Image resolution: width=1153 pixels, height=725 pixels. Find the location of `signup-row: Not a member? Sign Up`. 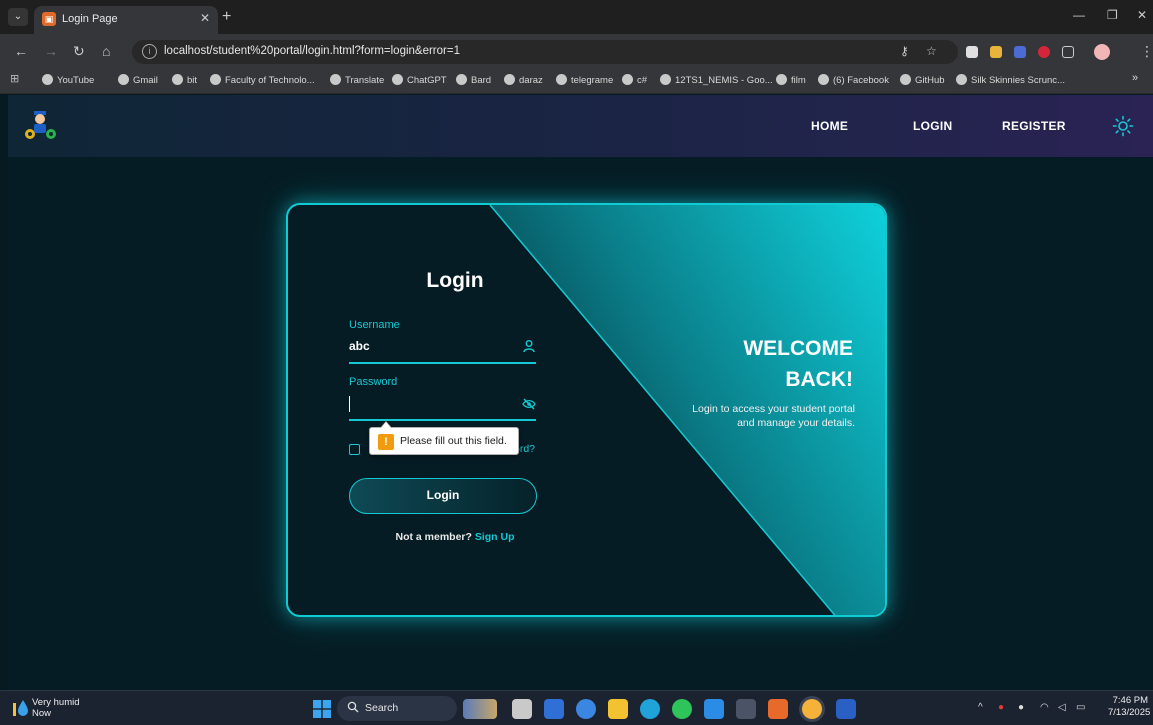

signup-row: Not a member? Sign Up is located at coordinates (455, 537).